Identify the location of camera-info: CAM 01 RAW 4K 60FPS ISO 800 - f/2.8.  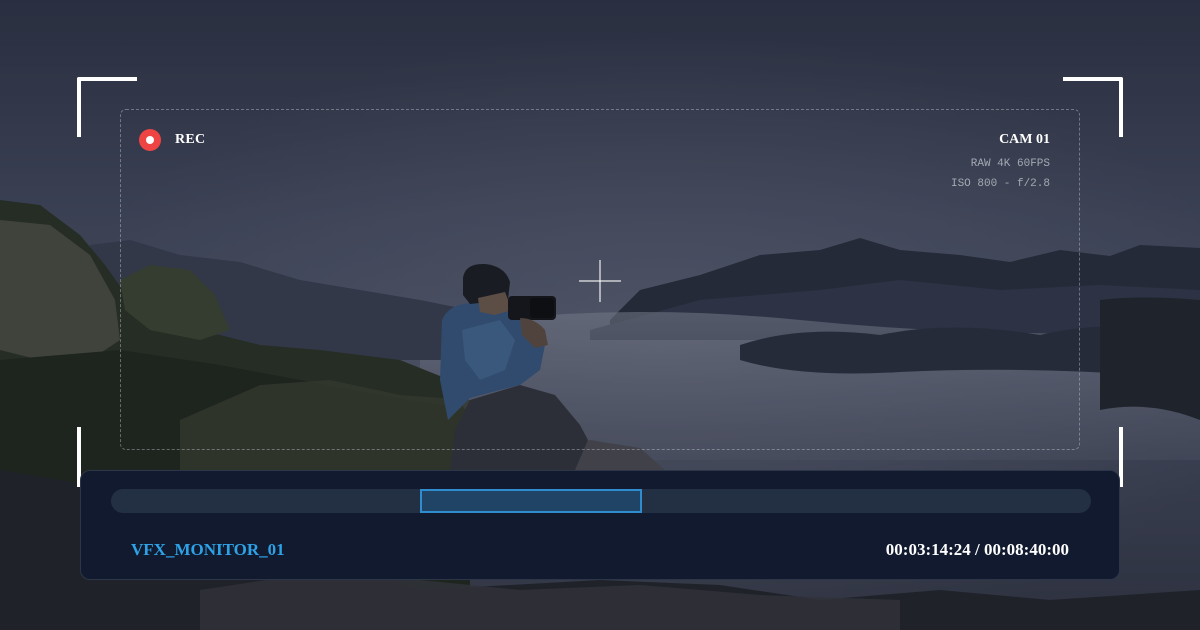
(1000, 163).